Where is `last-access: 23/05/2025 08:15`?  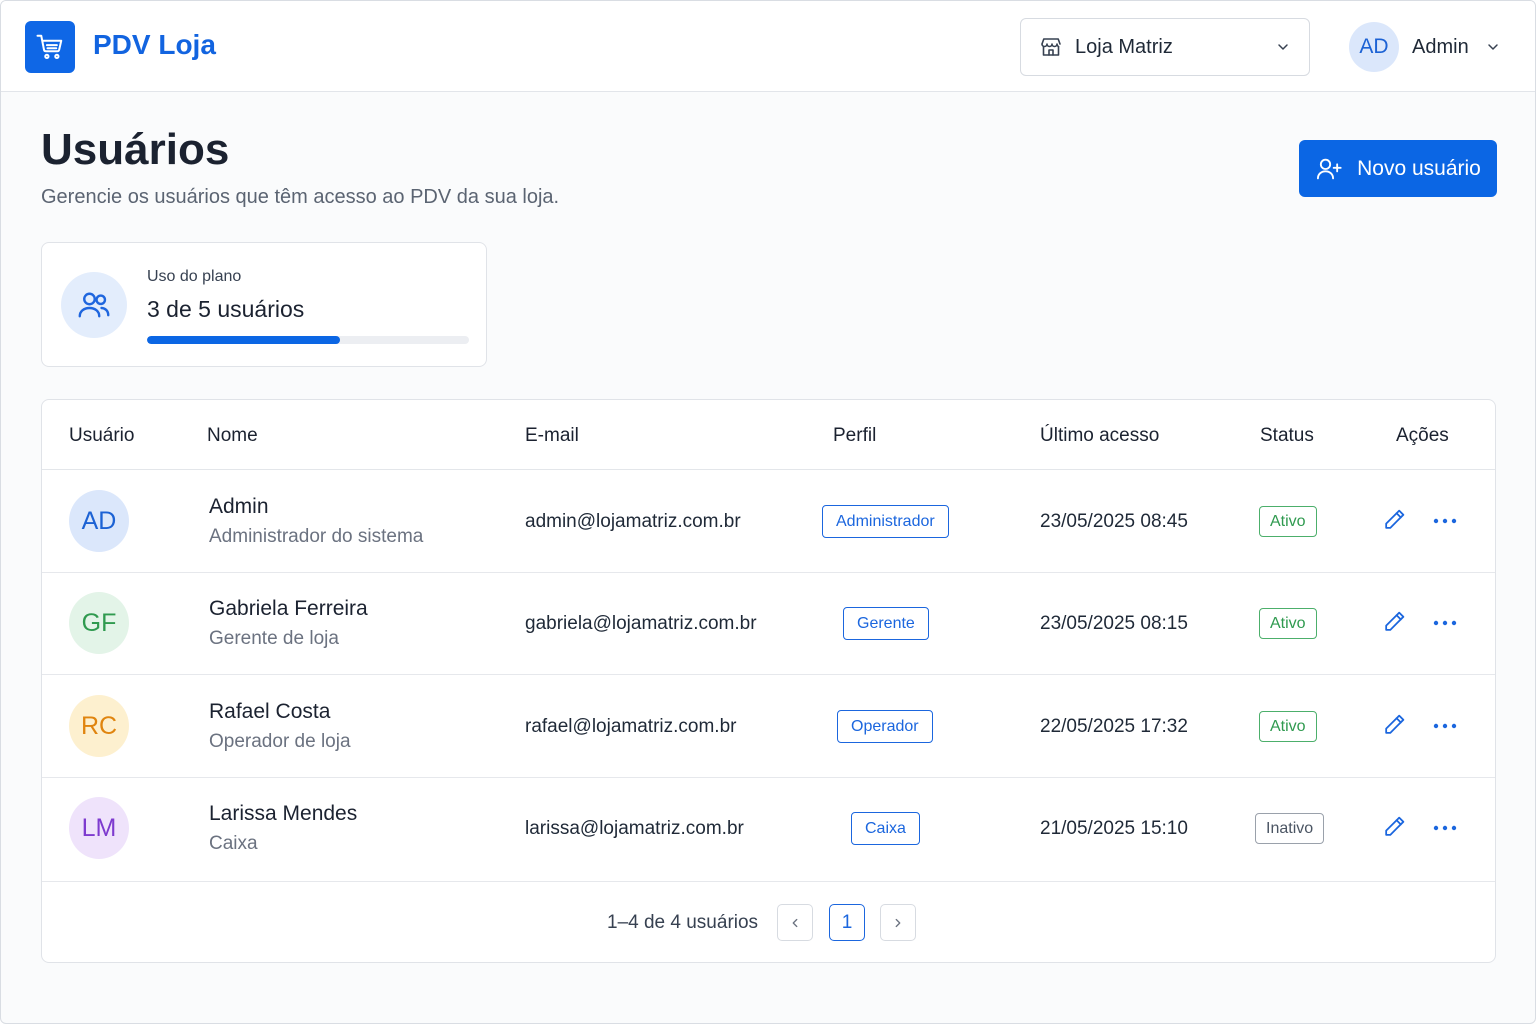
last-access: 23/05/2025 08:15 is located at coordinates (1114, 623).